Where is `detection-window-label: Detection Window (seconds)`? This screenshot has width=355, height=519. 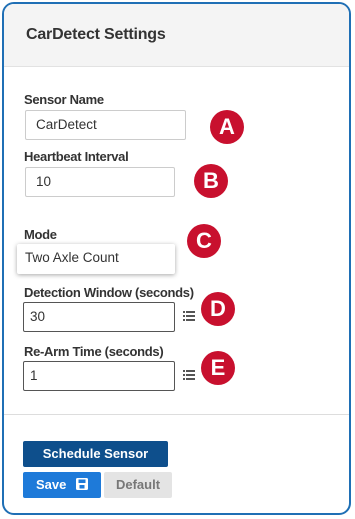 detection-window-label: Detection Window (seconds) is located at coordinates (109, 292).